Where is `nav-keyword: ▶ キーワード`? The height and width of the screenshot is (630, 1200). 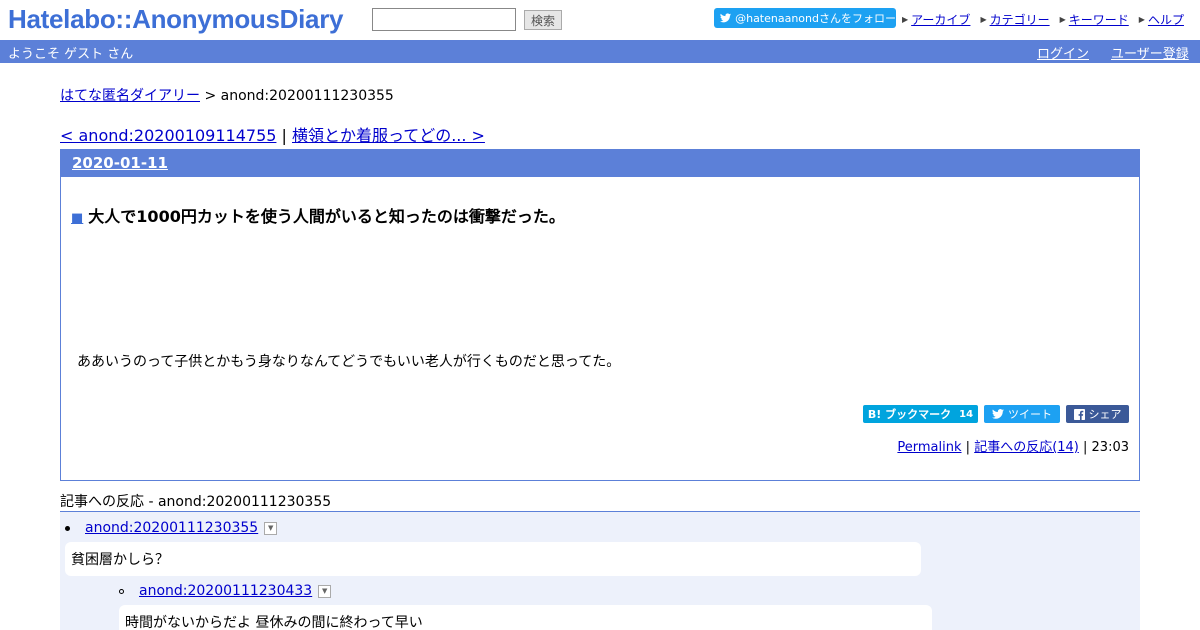 nav-keyword: ▶ キーワード is located at coordinates (1094, 19).